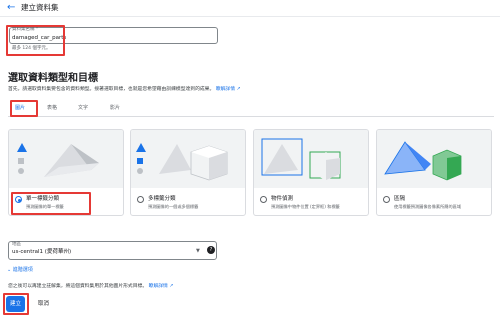  Describe the element at coordinates (16, 244) in the screenshot. I see `region-label: 地區` at that location.